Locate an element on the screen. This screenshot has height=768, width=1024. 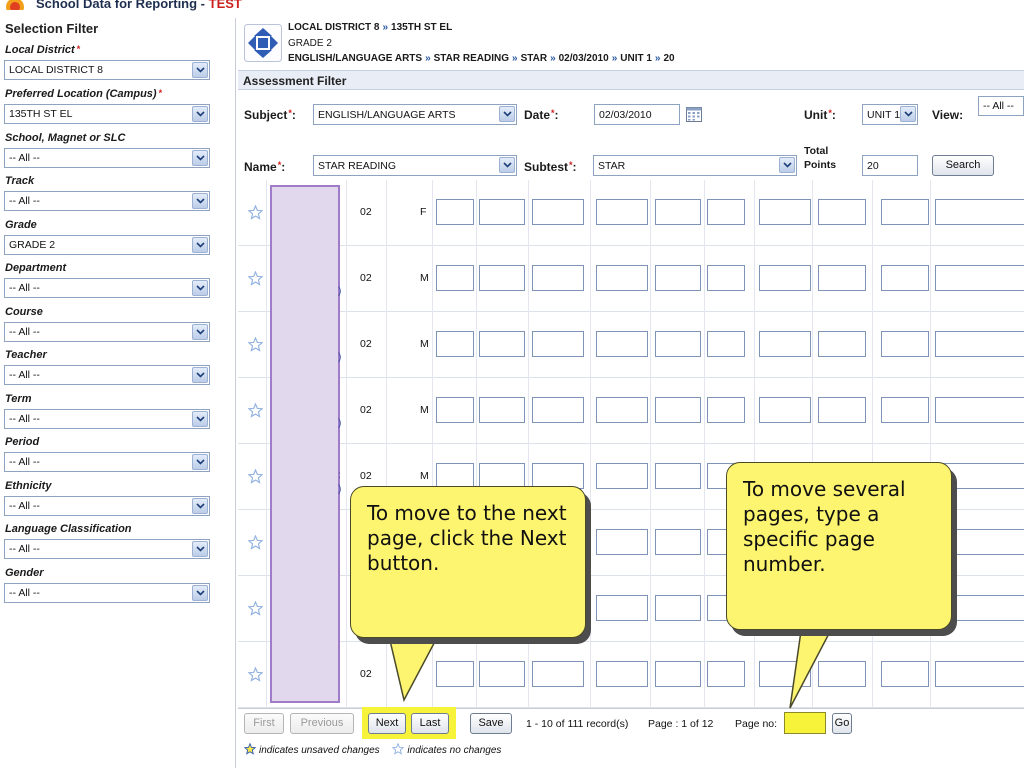
filter-select-11: -- All -- is located at coordinates (107, 549).